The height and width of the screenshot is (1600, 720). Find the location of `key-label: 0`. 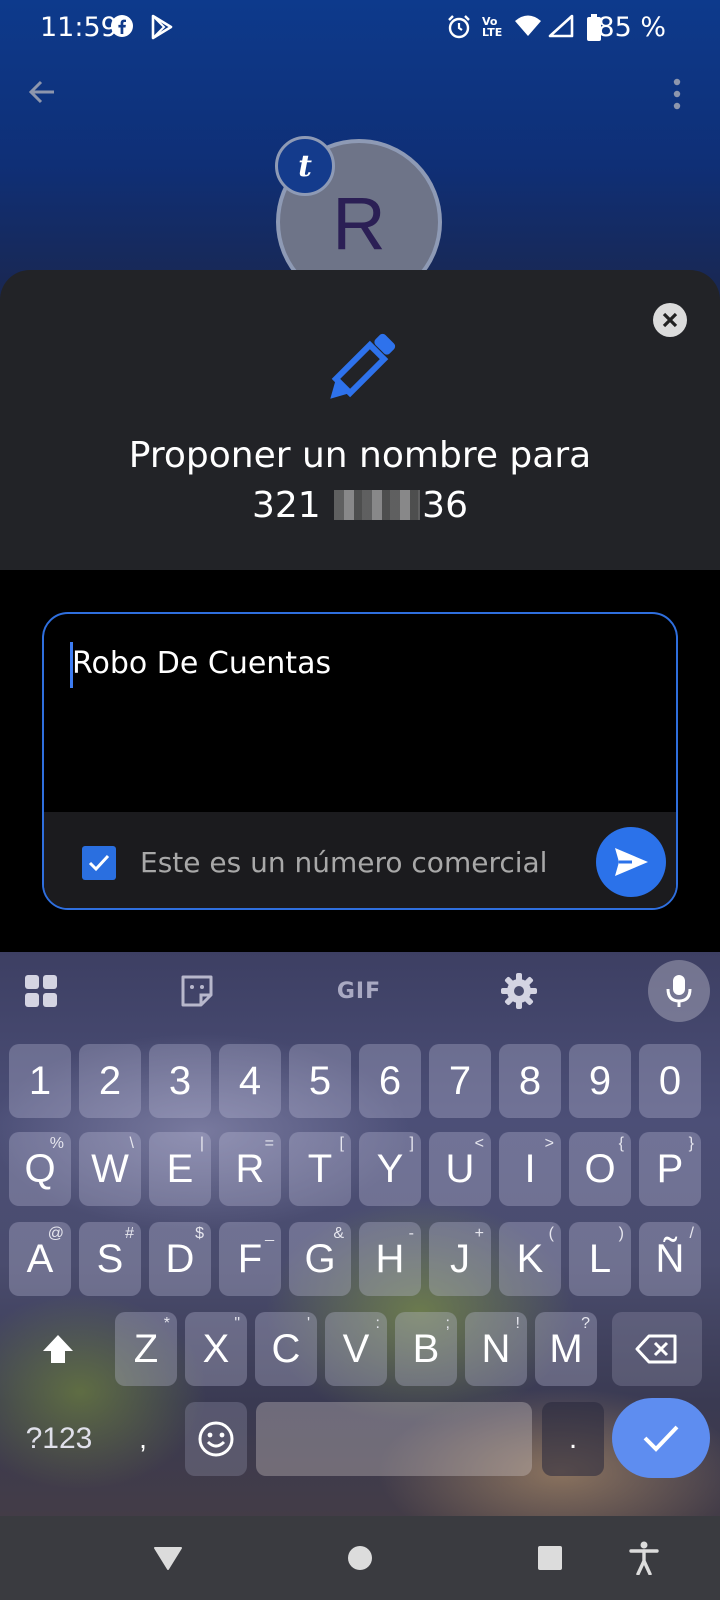

key-label: 0 is located at coordinates (670, 1080).